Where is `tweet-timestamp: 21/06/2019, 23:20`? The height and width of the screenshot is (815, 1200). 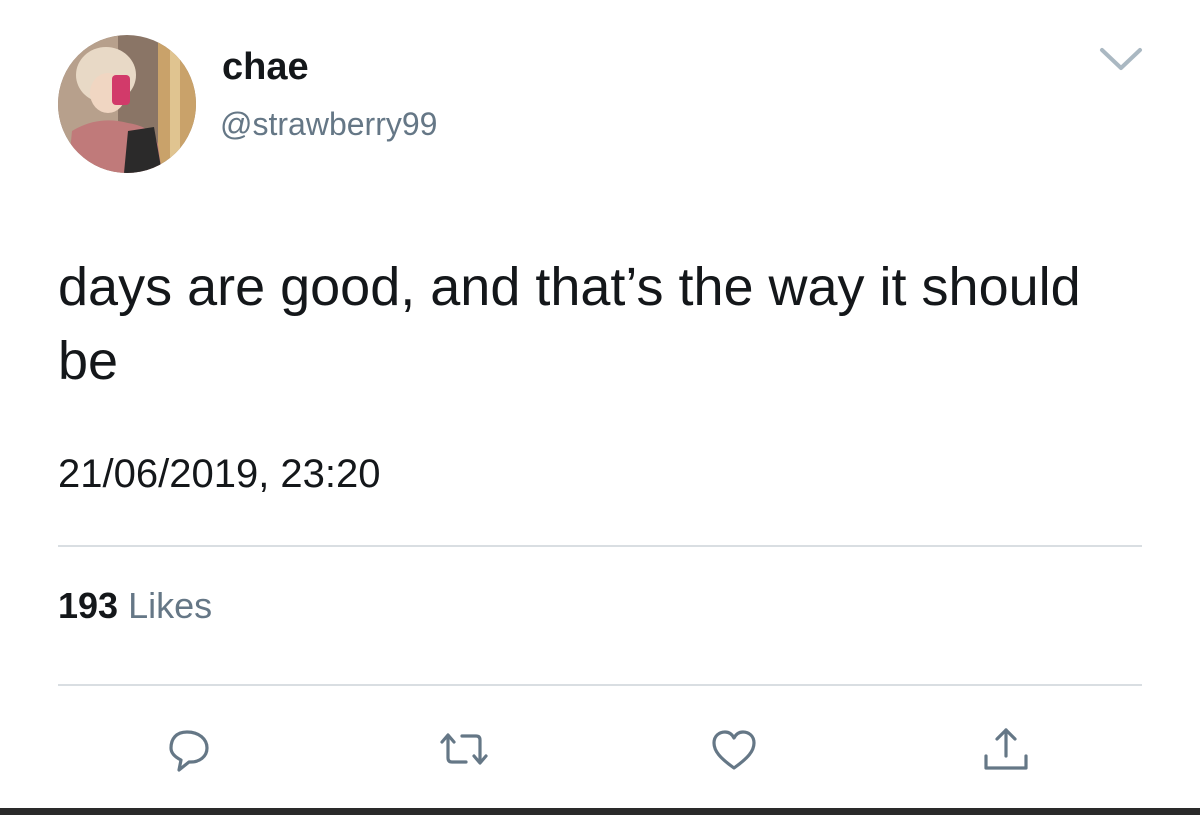 tweet-timestamp: 21/06/2019, 23:20 is located at coordinates (219, 474).